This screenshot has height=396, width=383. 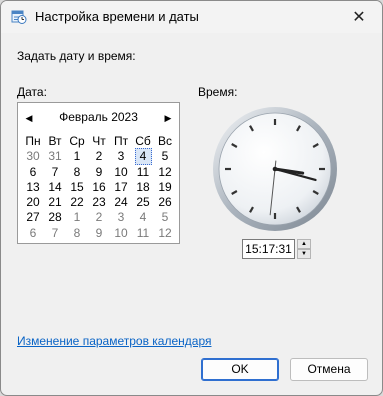 What do you see at coordinates (33, 217) in the screenshot?
I see `calendar-day: 27` at bounding box center [33, 217].